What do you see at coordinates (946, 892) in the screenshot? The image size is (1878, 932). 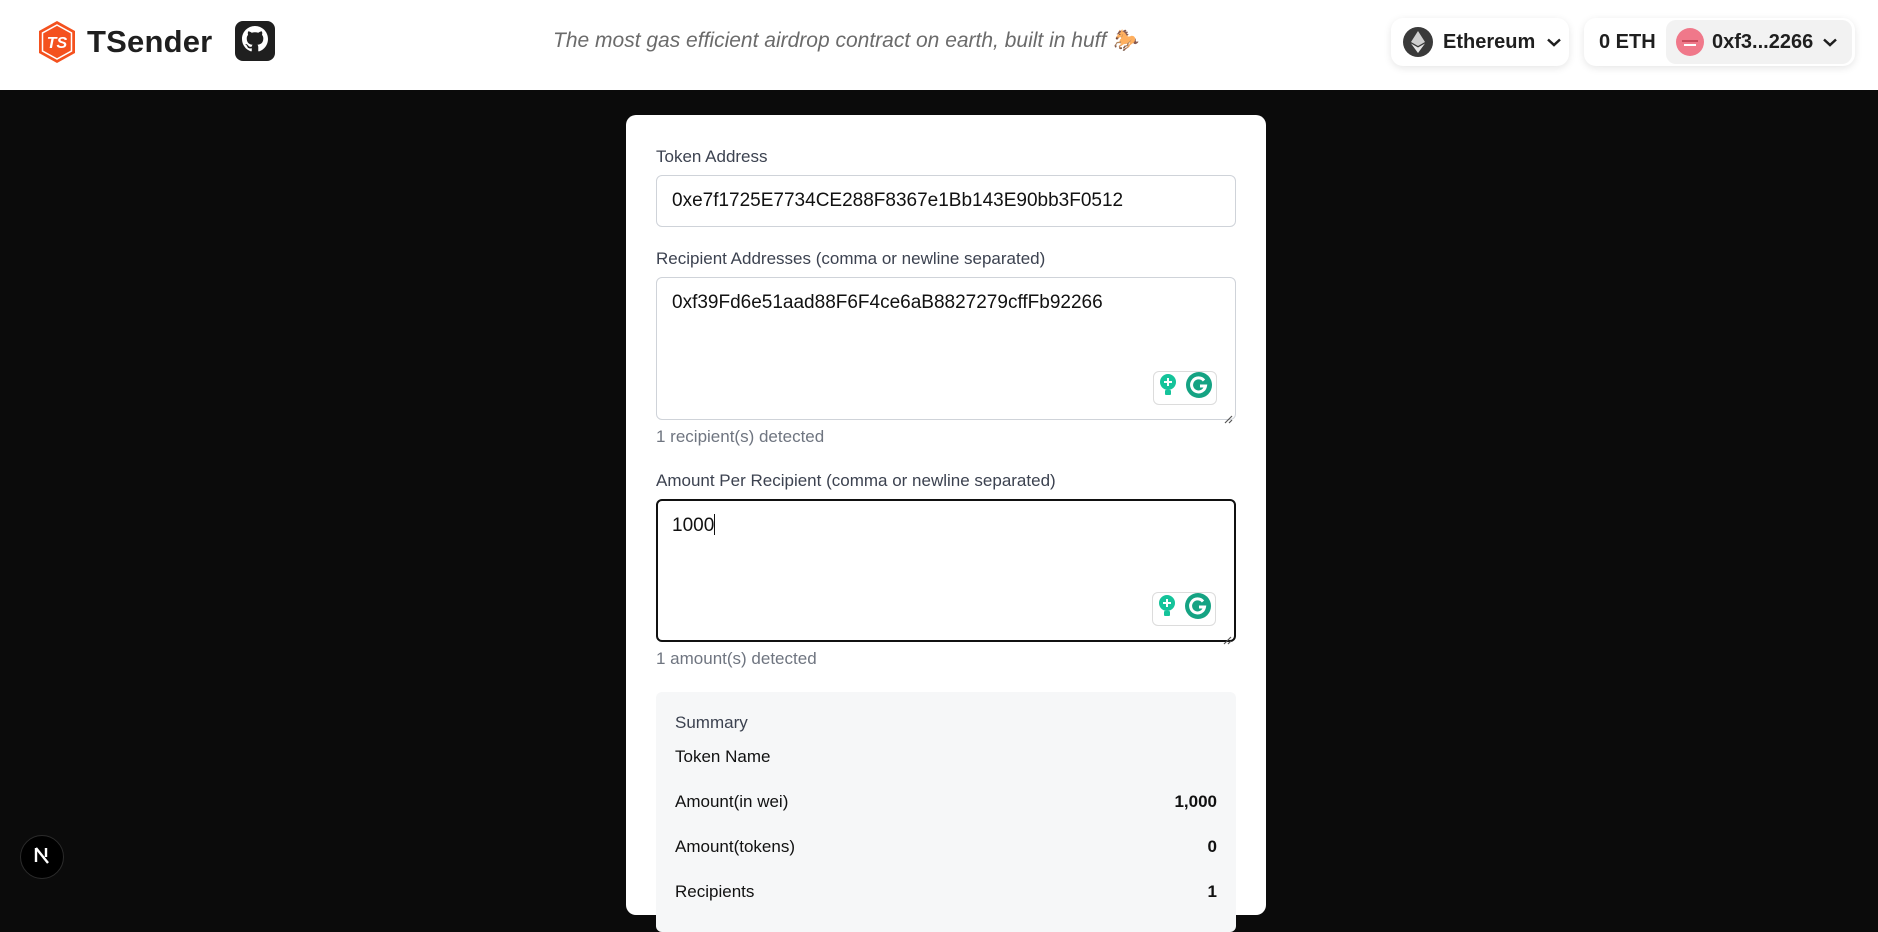 I see `summary-row: Recipients 1` at bounding box center [946, 892].